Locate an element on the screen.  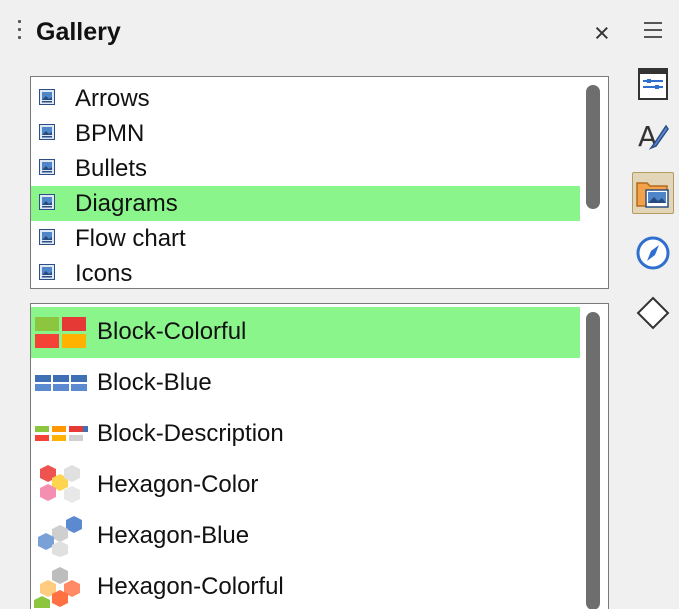
list-item-bpmn: BPMN is located at coordinates (305, 133).